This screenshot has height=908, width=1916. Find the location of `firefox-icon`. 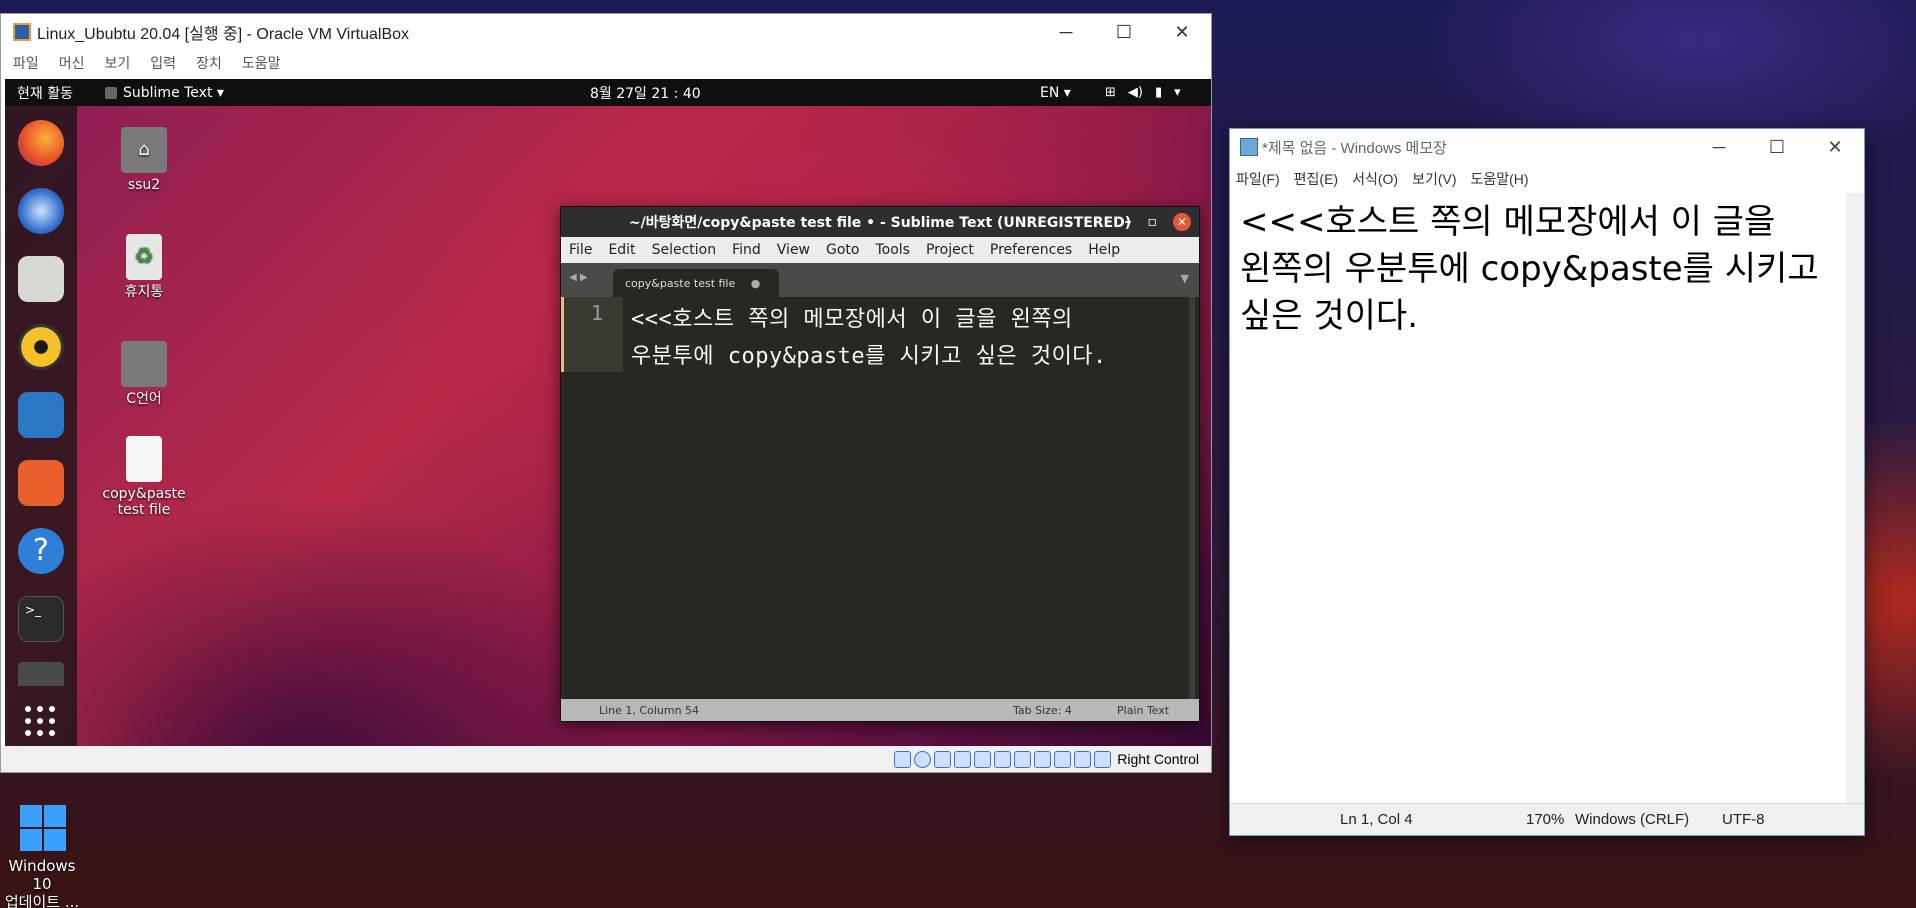

firefox-icon is located at coordinates (41, 143).